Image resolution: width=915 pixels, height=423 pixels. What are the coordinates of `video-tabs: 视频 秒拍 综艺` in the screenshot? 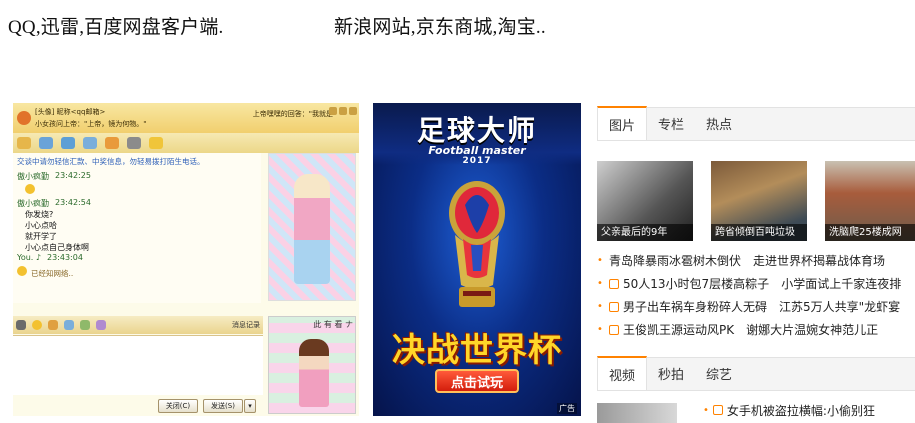 It's located at (756, 373).